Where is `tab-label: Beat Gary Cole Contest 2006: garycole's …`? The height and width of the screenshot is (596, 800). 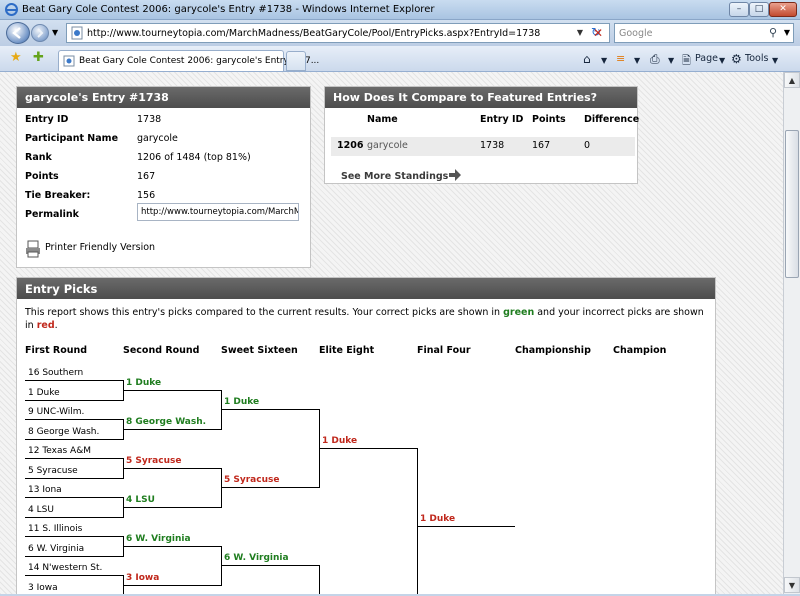
tab-label: Beat Gary Cole Contest 2006: garycole's … is located at coordinates (199, 61).